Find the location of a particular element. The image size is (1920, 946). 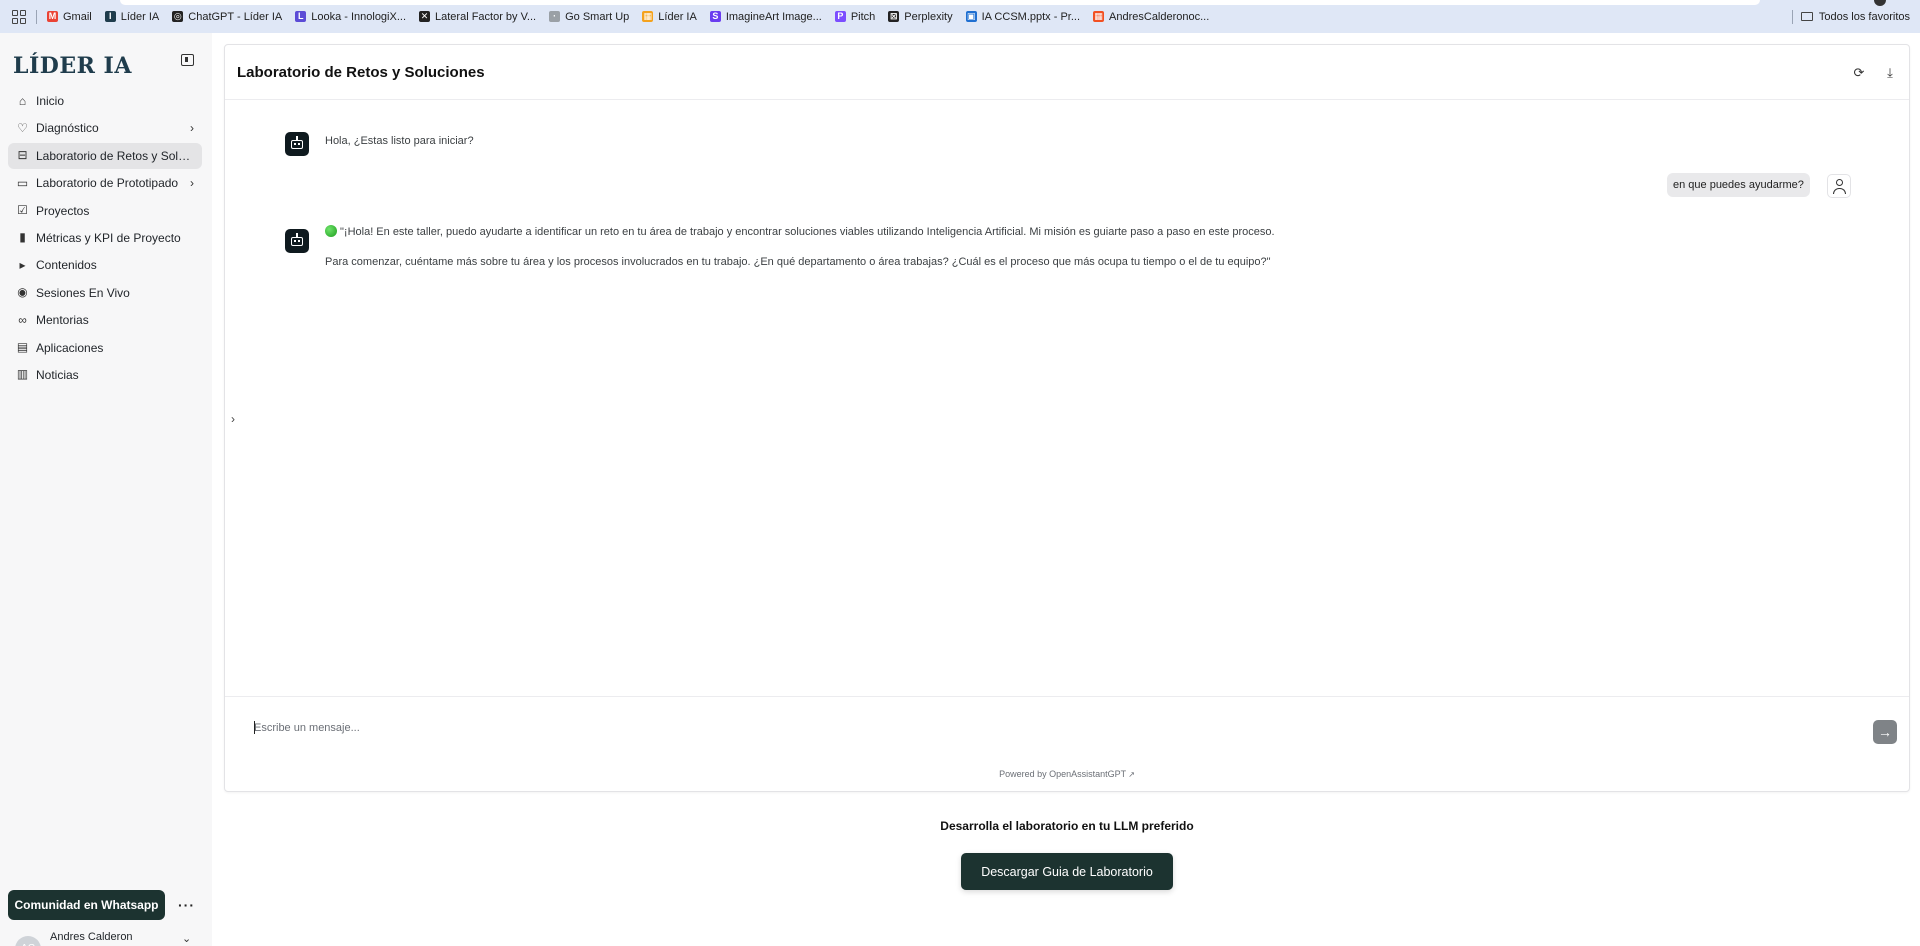

message-input is located at coordinates (954, 728).